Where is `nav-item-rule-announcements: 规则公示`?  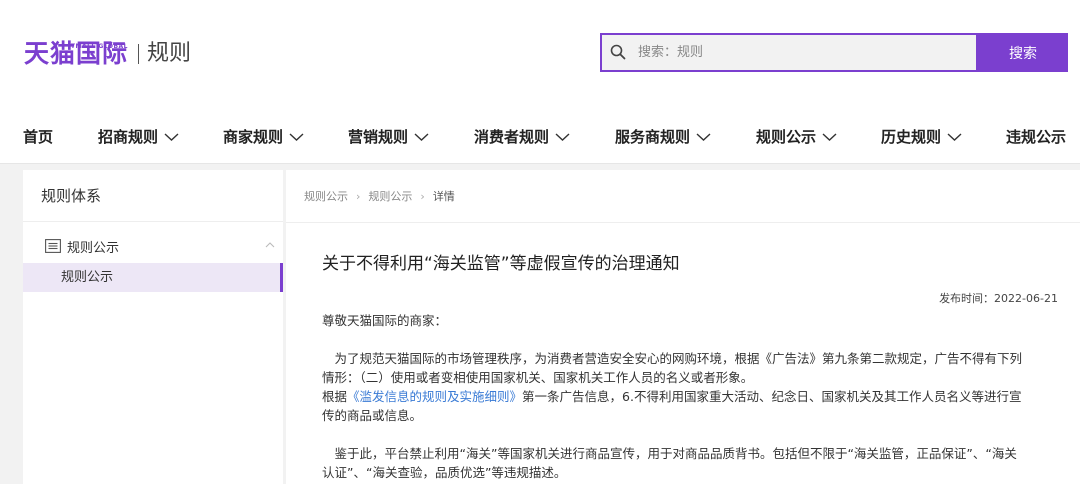 nav-item-rule-announcements: 规则公示 is located at coordinates (796, 136).